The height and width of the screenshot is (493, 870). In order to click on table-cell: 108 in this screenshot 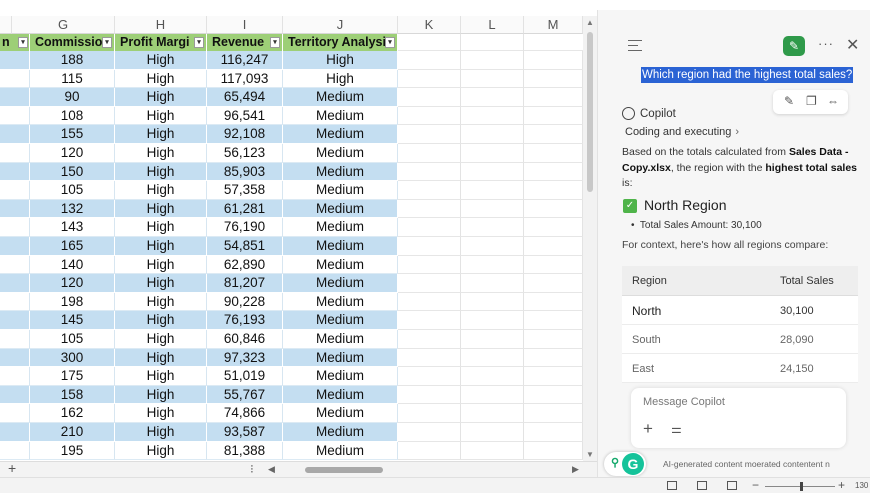, I will do `click(72, 116)`.